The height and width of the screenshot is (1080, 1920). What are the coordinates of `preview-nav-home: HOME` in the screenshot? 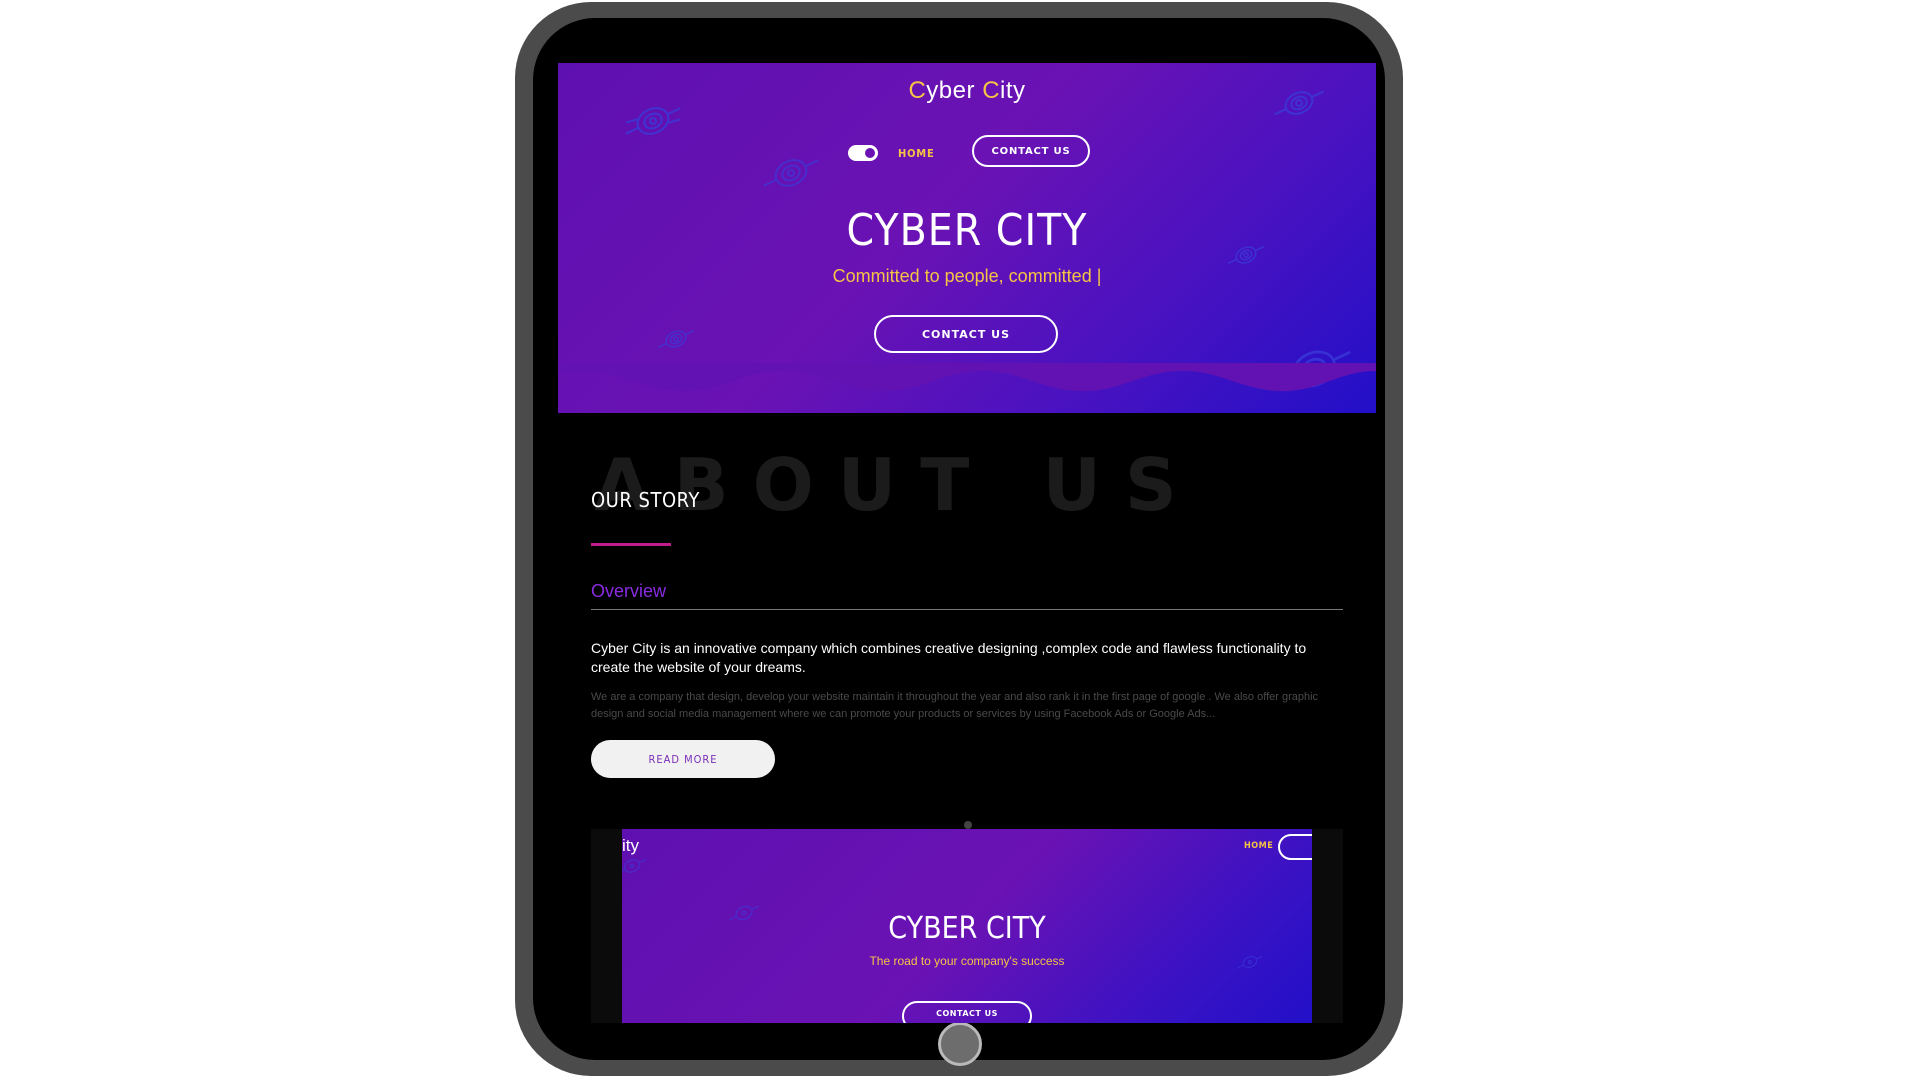 It's located at (1259, 846).